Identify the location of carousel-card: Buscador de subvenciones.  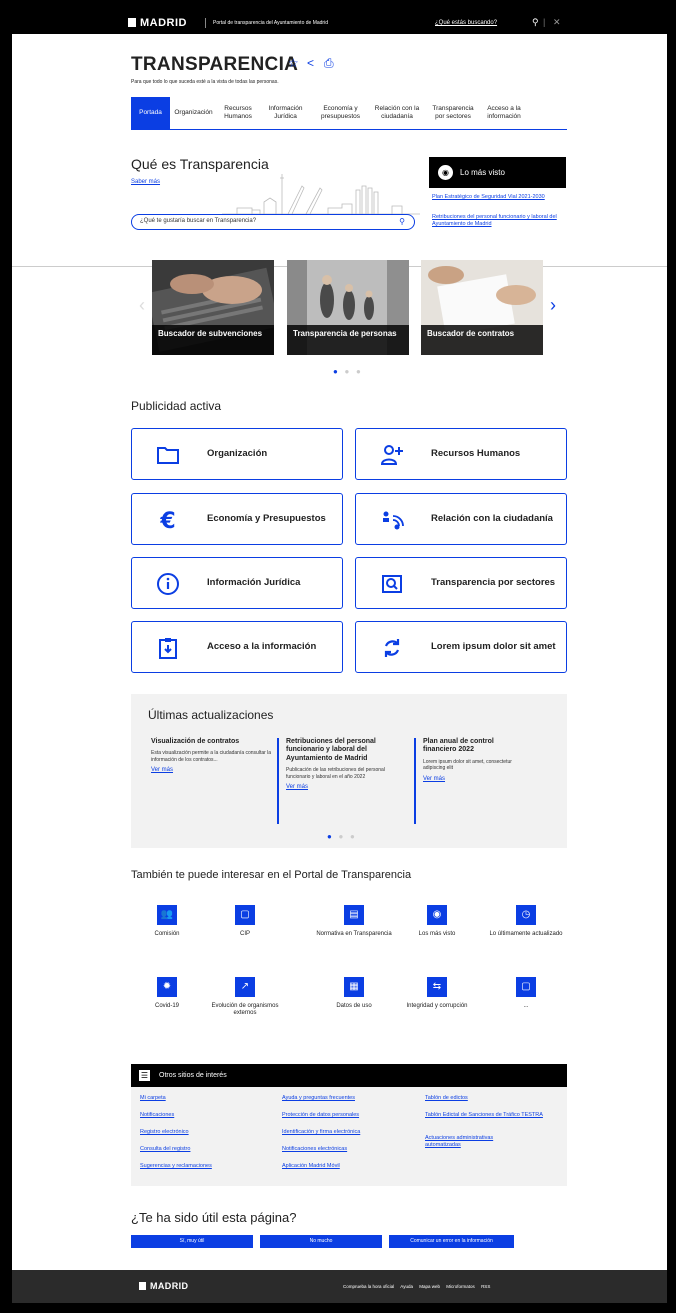
(213, 307).